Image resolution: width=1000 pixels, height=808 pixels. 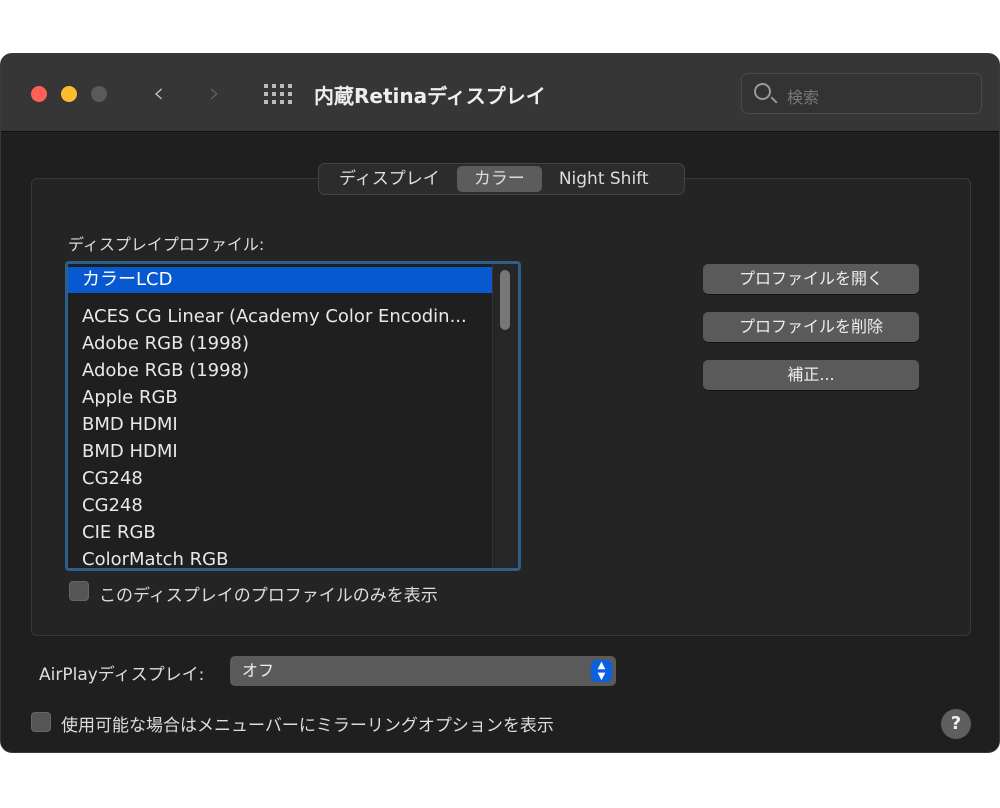 I want to click on airplay-label: AirPlayディスプレイ:, so click(x=122, y=675).